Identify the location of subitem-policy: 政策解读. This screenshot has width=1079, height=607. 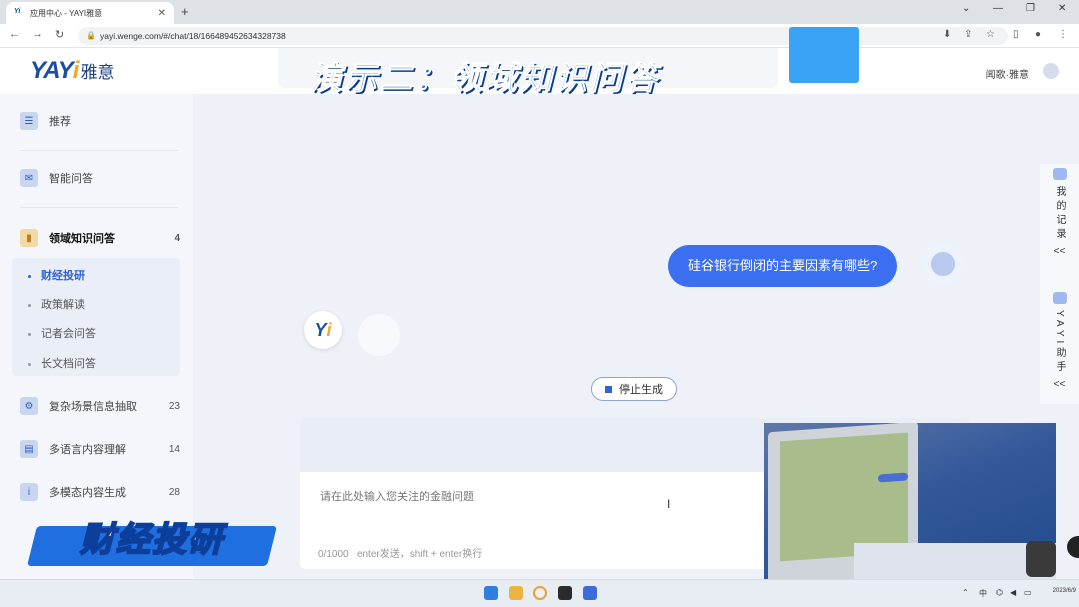
(56, 304).